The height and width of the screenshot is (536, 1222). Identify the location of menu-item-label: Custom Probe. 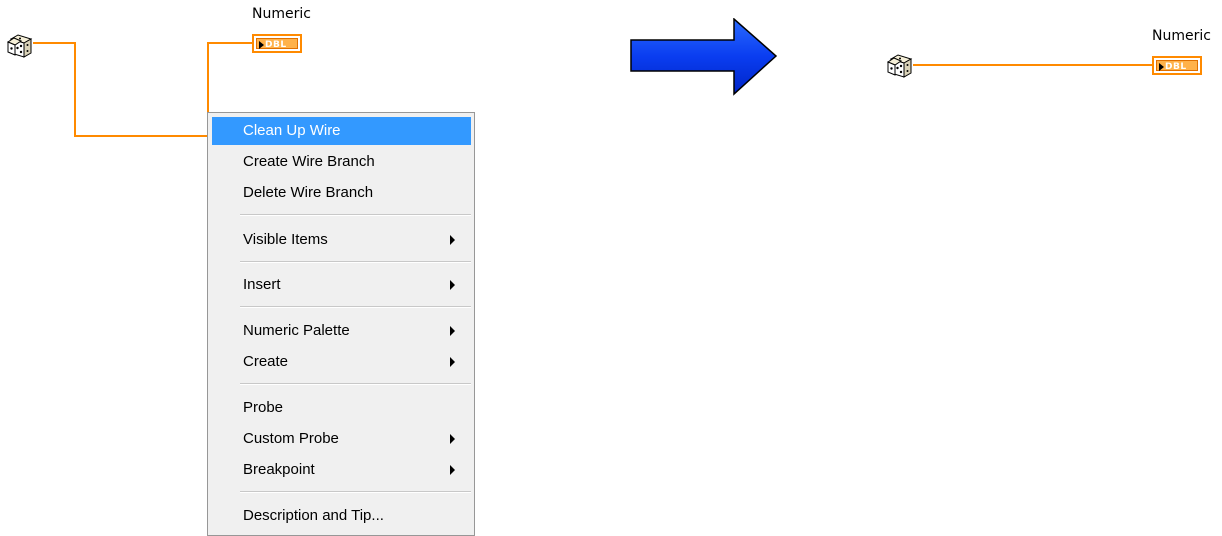
(291, 438).